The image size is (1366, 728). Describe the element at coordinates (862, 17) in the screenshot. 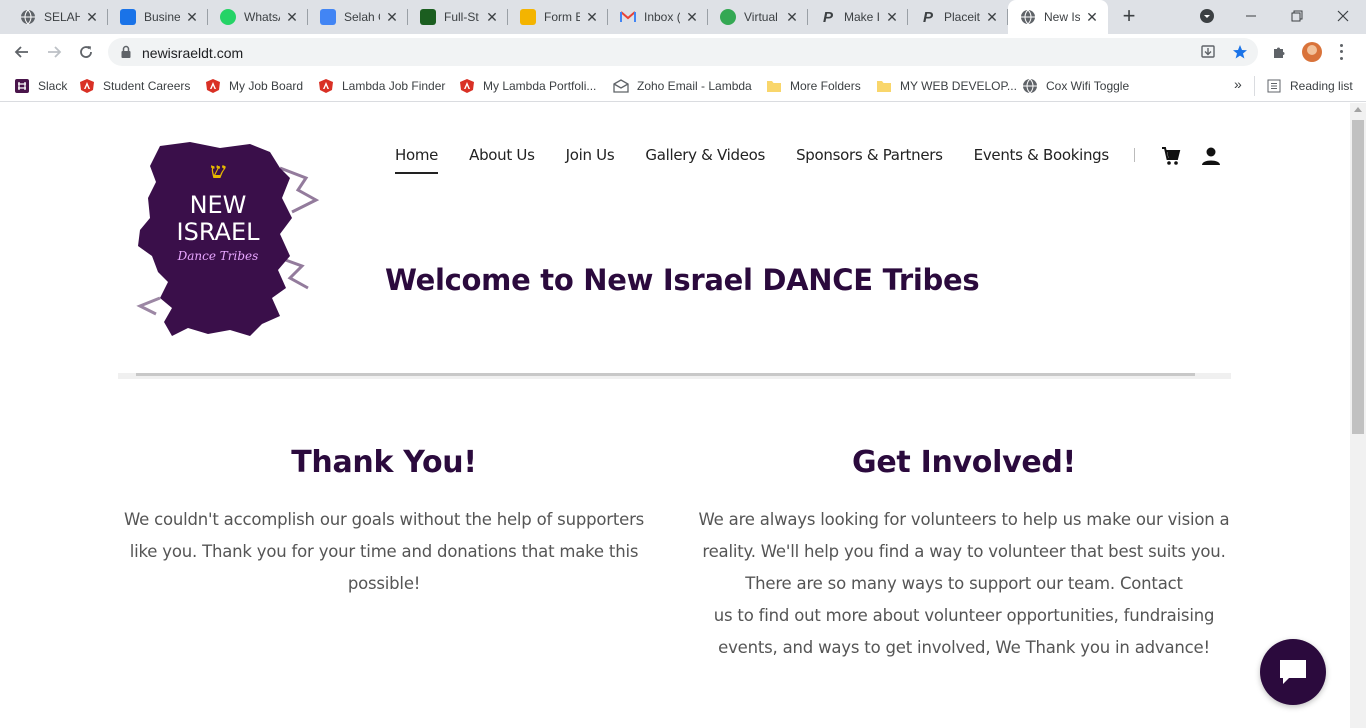

I see `tab-title: Make I` at that location.